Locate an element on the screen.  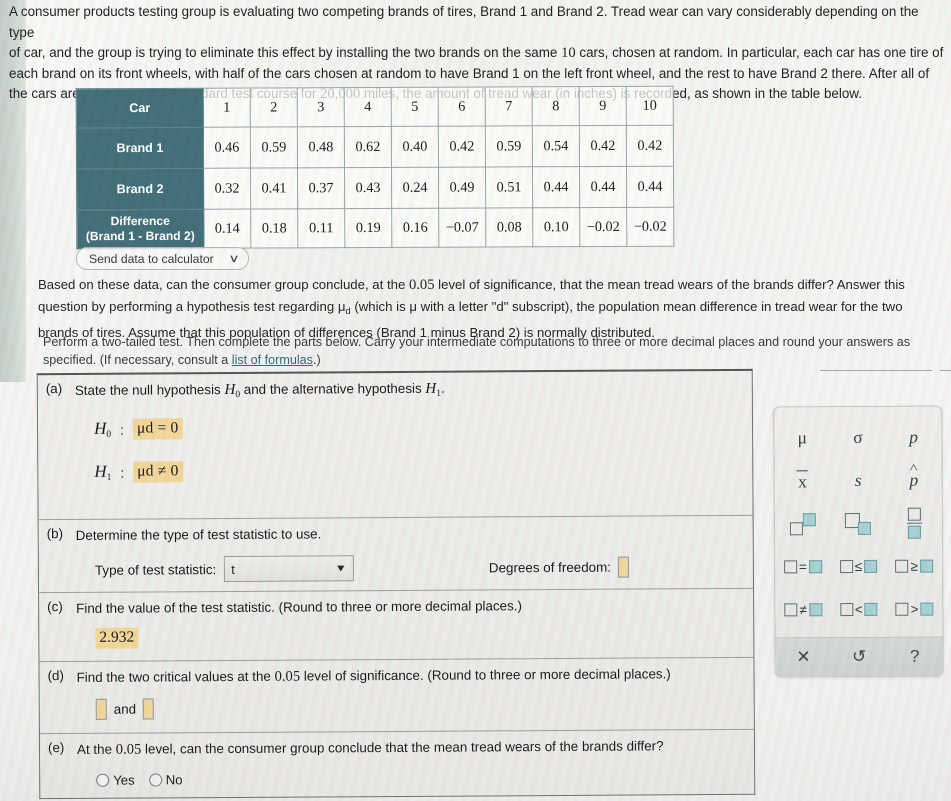
keypad-key-greater-equal: ≥ is located at coordinates (914, 566).